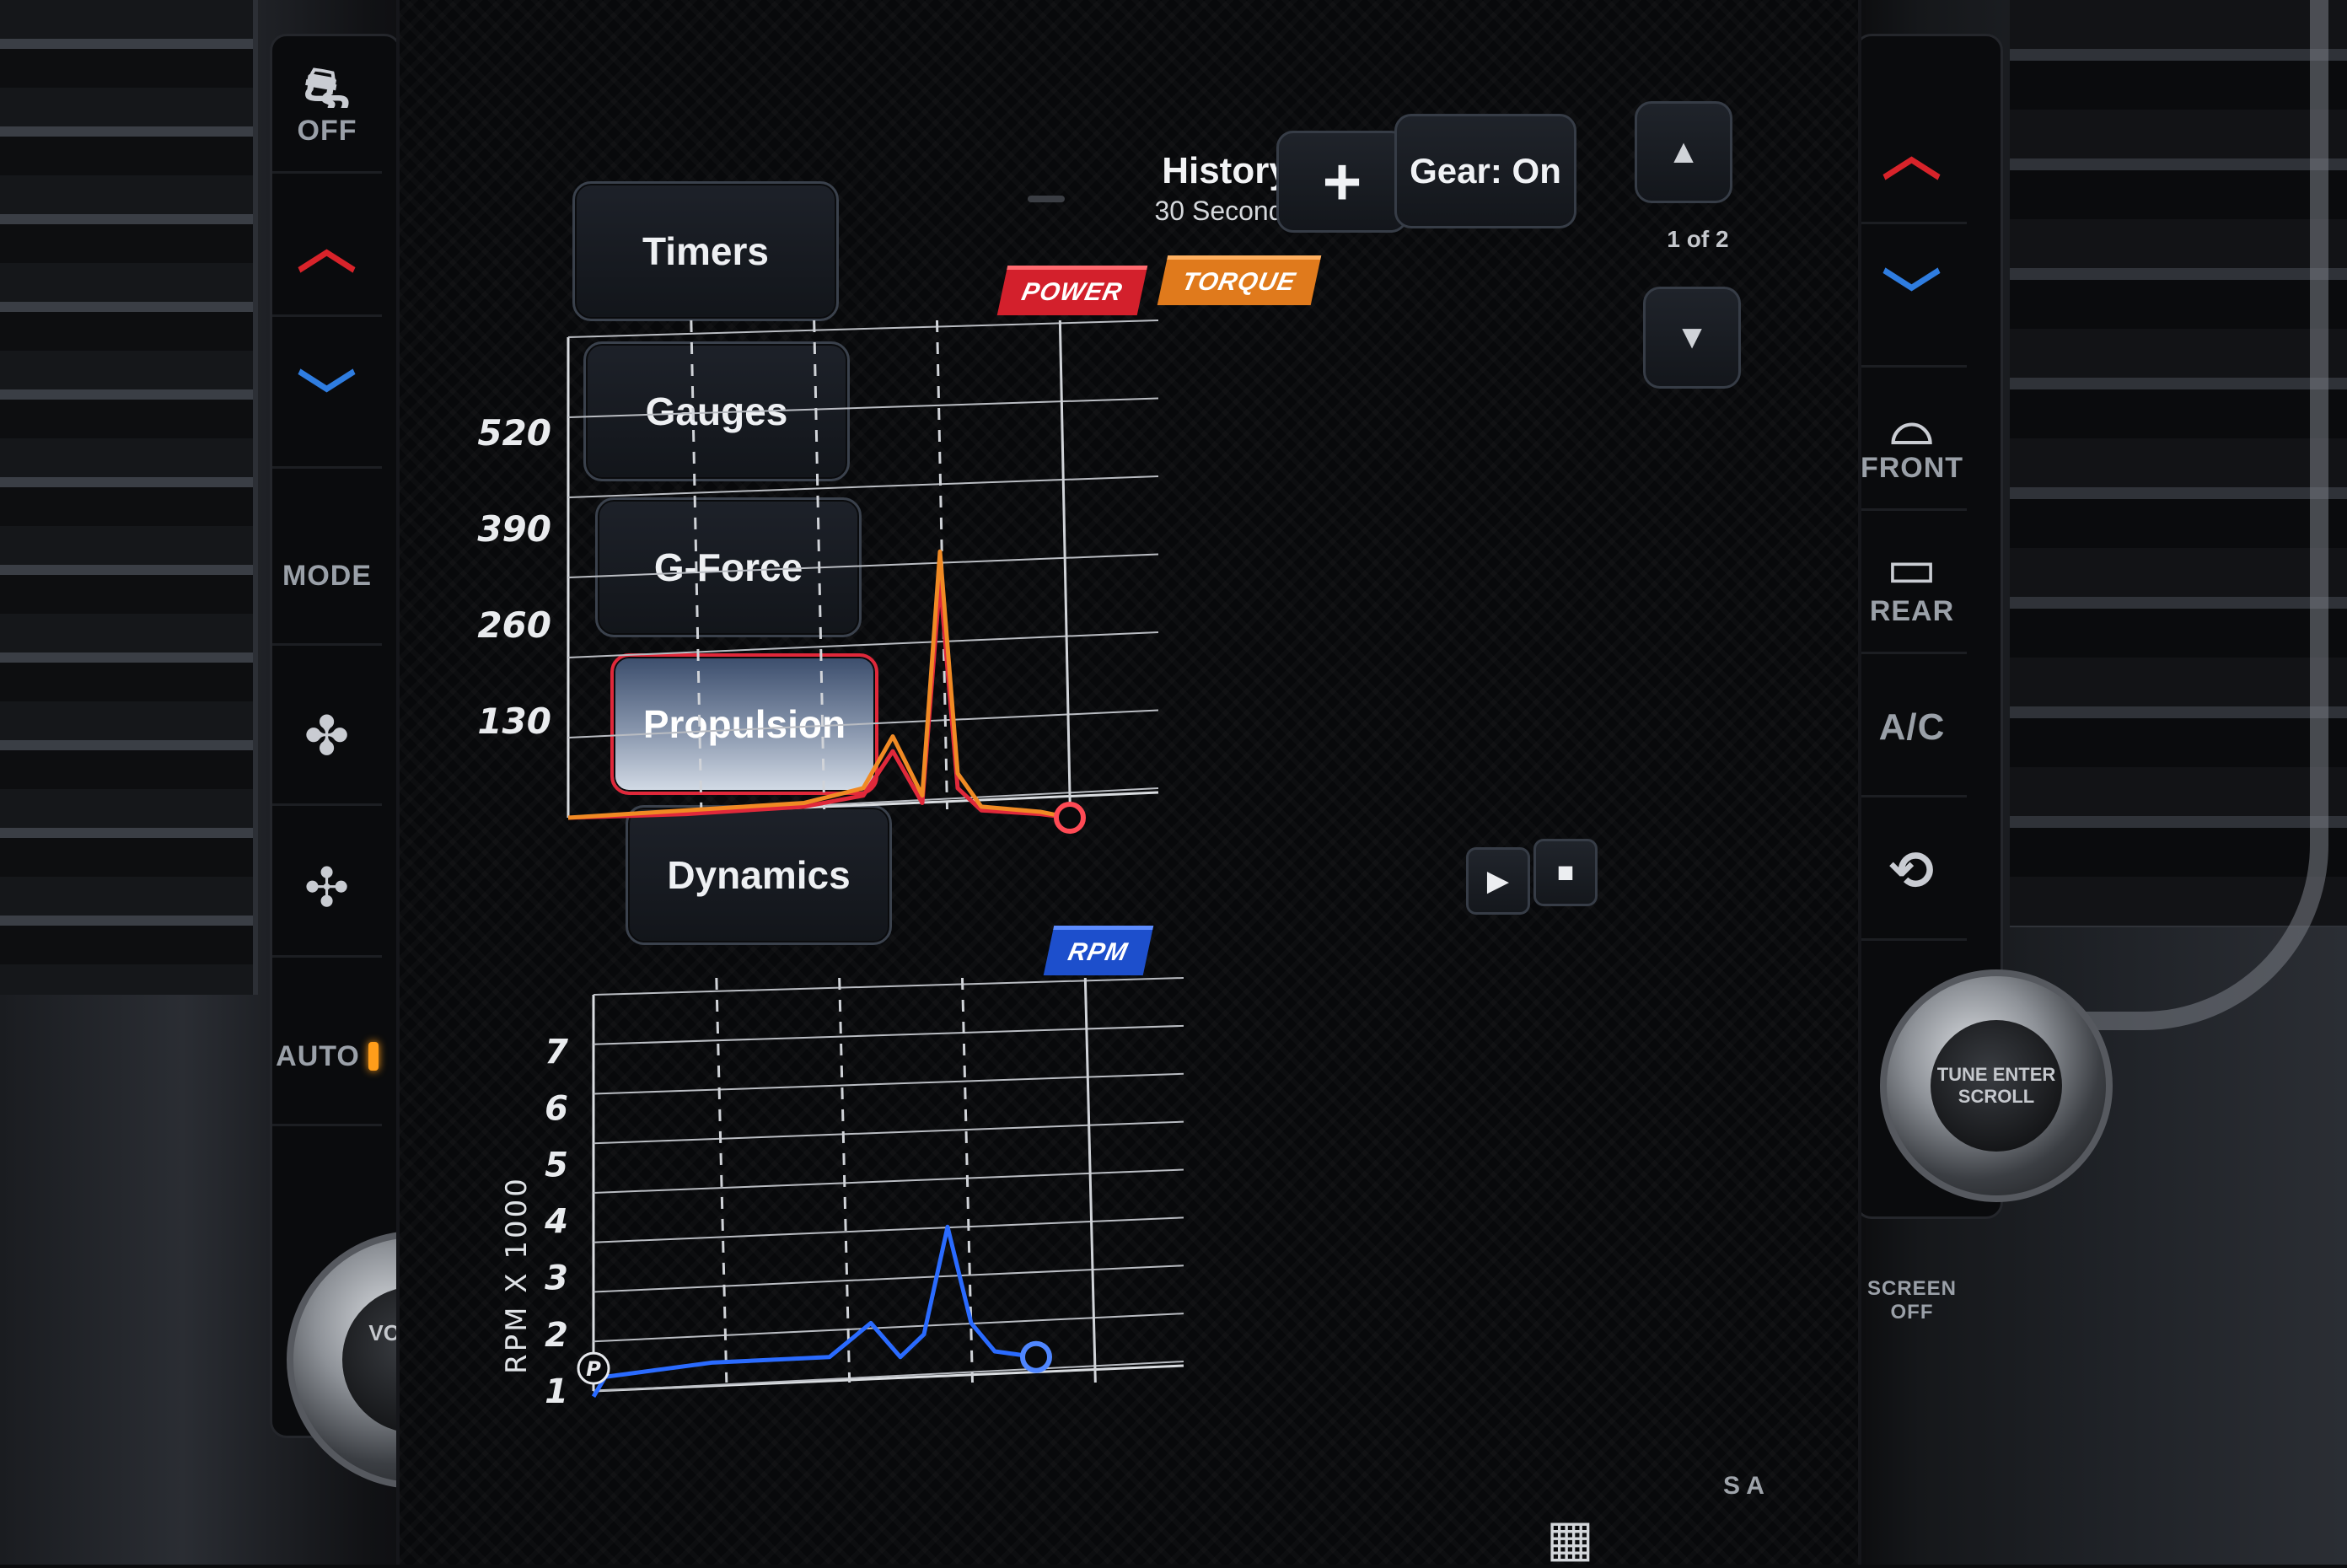 This screenshot has height=1568, width=2347. What do you see at coordinates (373, 1056) in the screenshot?
I see `auto-indicator-led` at bounding box center [373, 1056].